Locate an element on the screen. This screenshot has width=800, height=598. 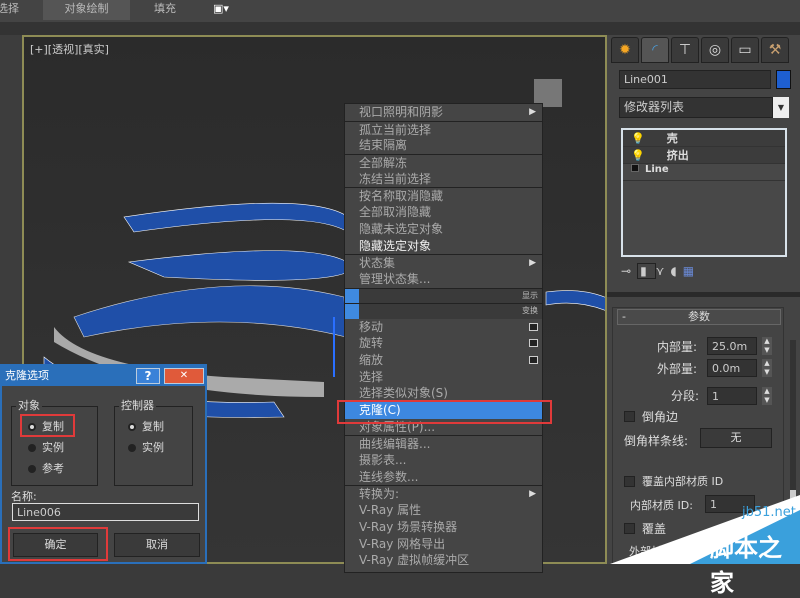
object-color-swatch is located at coordinates (783, 79).